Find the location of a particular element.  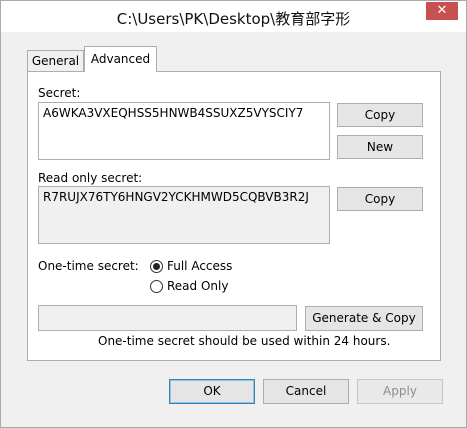

tab-advanced: Advanced is located at coordinates (120, 59).